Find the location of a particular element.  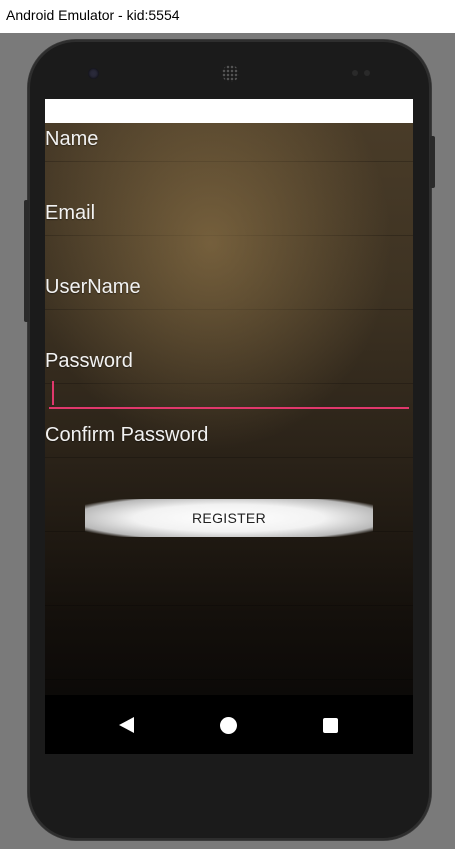

email-input is located at coordinates (229, 239).